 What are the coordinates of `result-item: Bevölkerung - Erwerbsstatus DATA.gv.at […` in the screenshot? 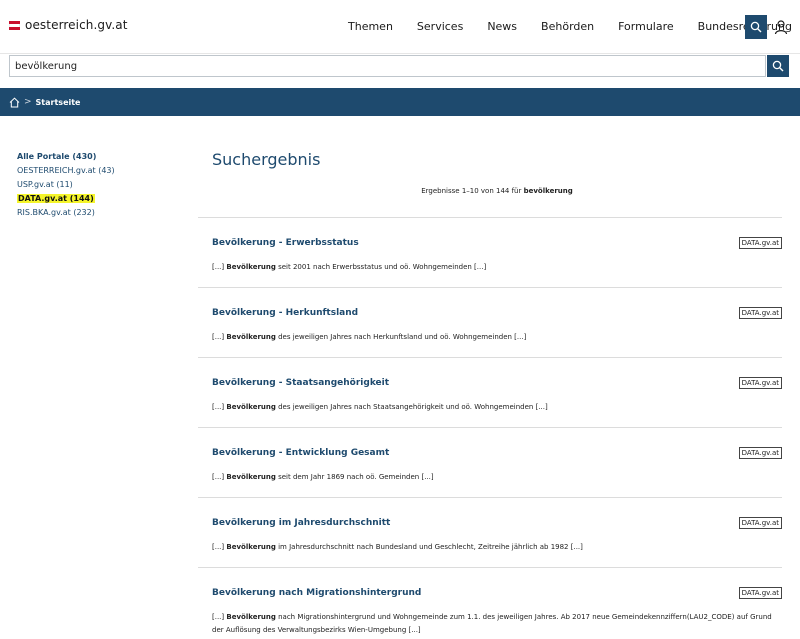 It's located at (490, 252).